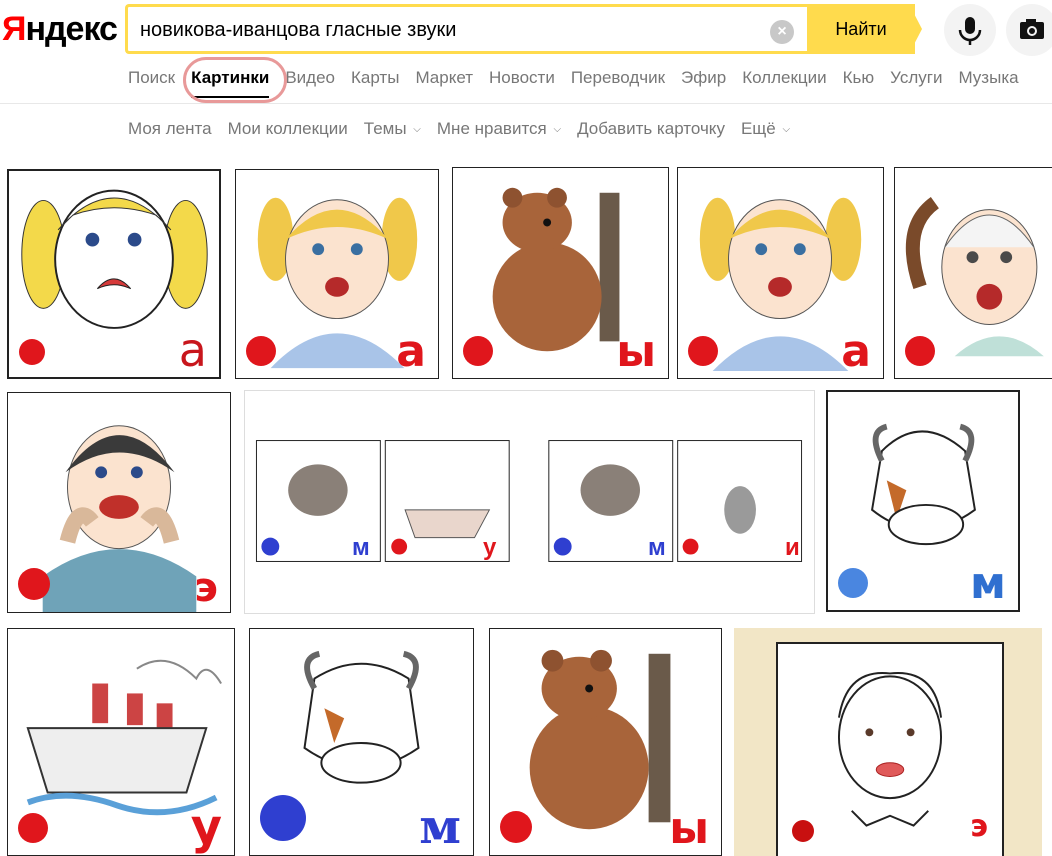  I want to click on tab-news: Новости, so click(522, 78).